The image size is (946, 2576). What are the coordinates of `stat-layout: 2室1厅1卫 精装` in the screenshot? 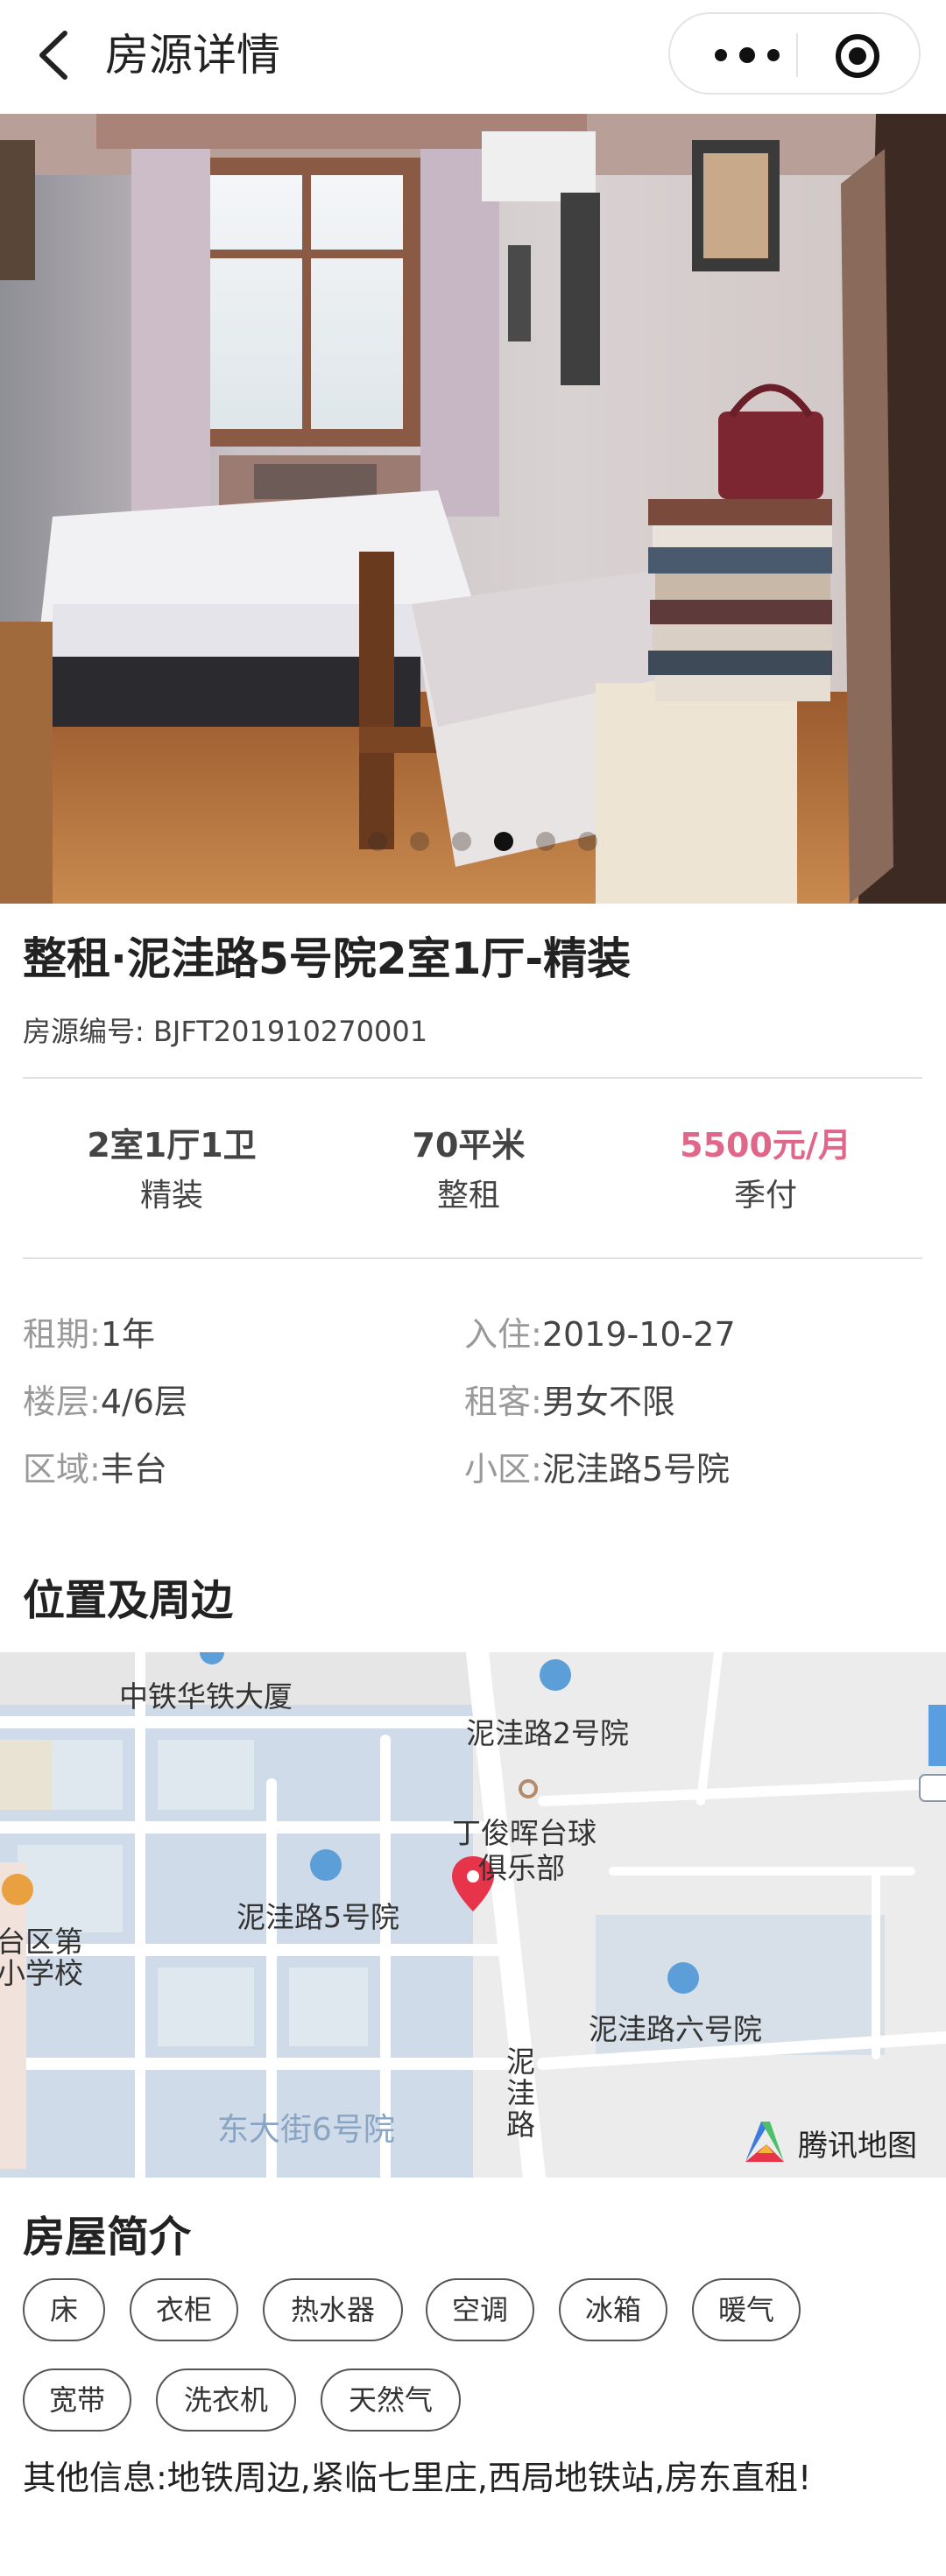 It's located at (171, 1170).